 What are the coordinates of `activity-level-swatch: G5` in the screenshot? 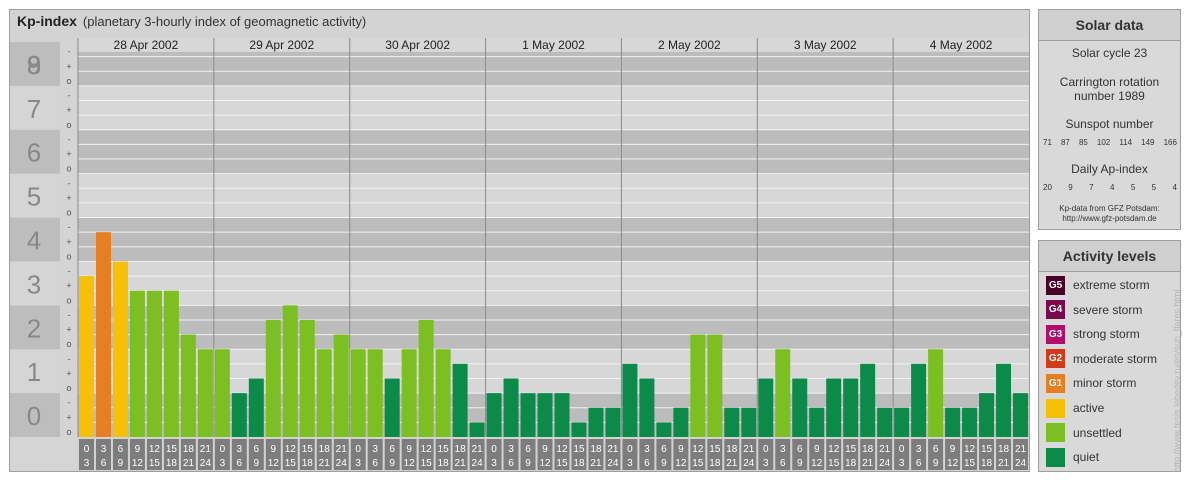 It's located at (1055, 285).